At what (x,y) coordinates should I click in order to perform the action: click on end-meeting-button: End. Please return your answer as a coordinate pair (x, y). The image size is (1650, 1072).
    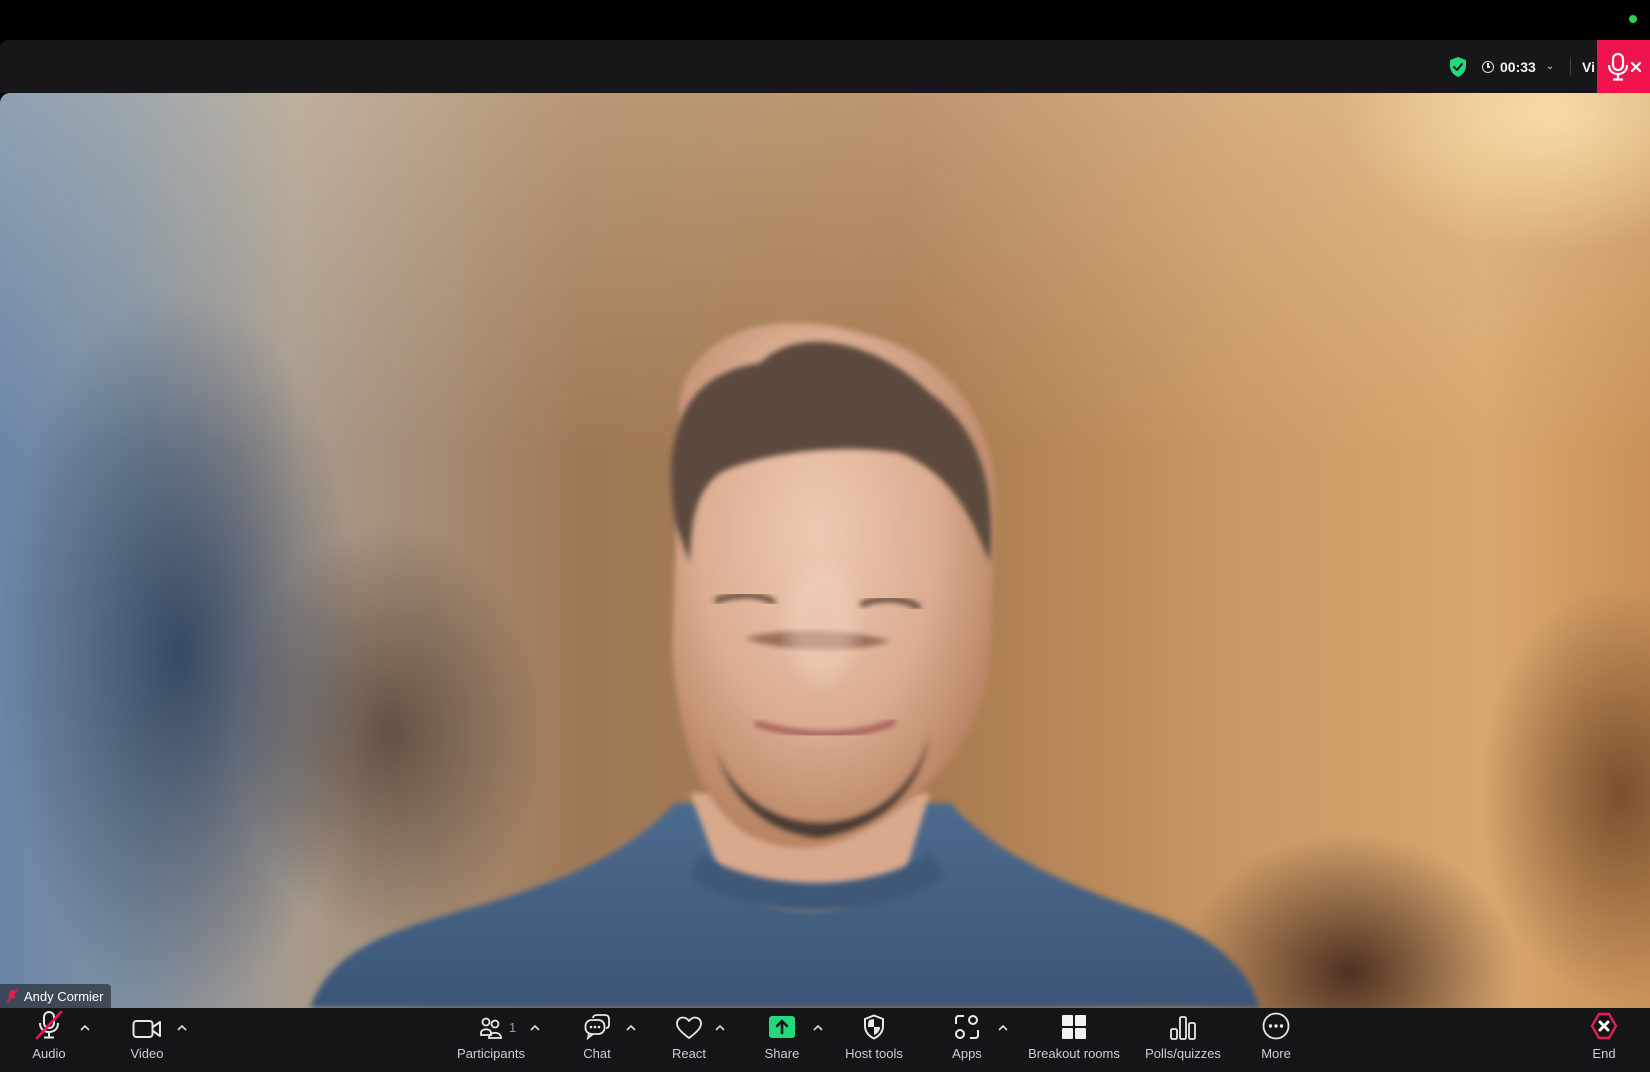
    Looking at the image, I should click on (1604, 1040).